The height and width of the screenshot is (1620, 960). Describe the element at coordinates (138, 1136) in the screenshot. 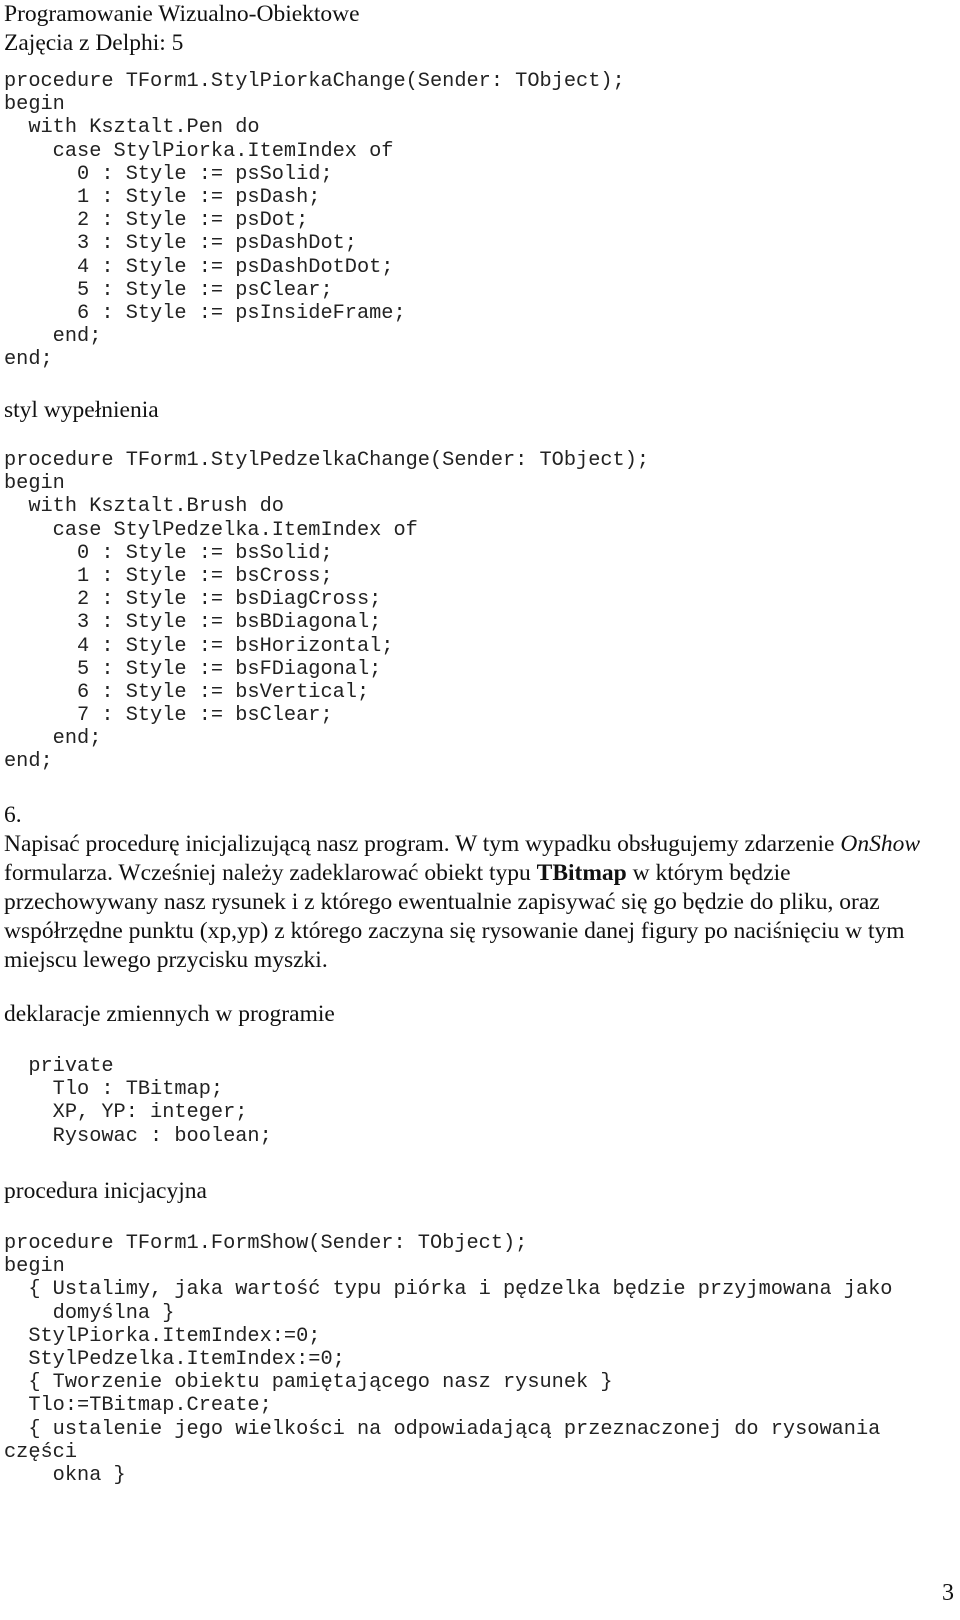

I see `code-line: Rysowac : boolean;` at that location.